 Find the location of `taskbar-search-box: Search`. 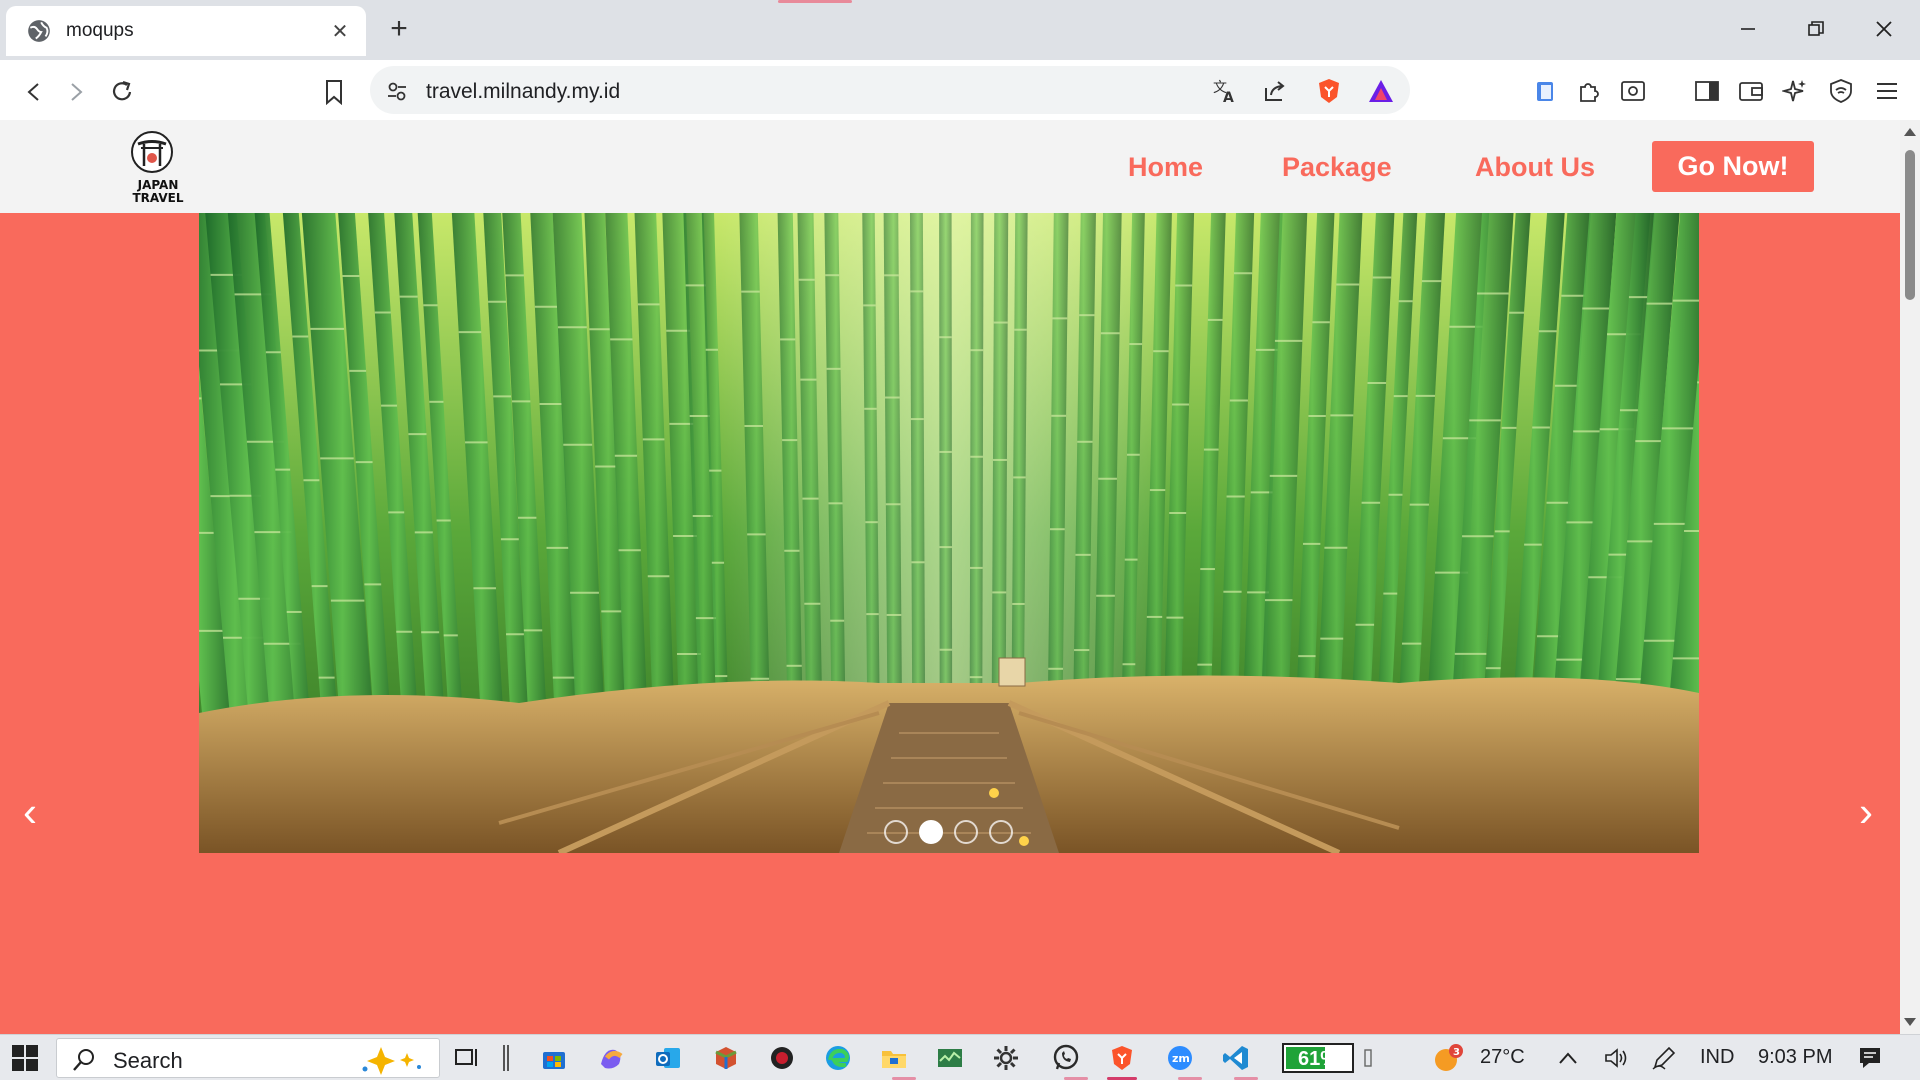

taskbar-search-box: Search is located at coordinates (248, 1058).